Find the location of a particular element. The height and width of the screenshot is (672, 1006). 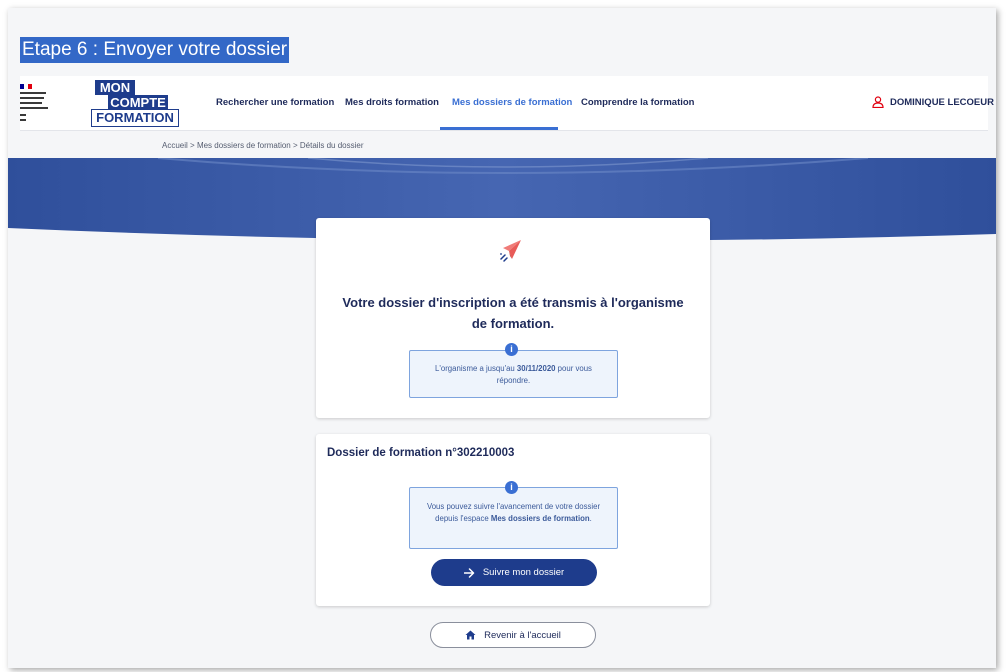

home-icon is located at coordinates (470, 635).